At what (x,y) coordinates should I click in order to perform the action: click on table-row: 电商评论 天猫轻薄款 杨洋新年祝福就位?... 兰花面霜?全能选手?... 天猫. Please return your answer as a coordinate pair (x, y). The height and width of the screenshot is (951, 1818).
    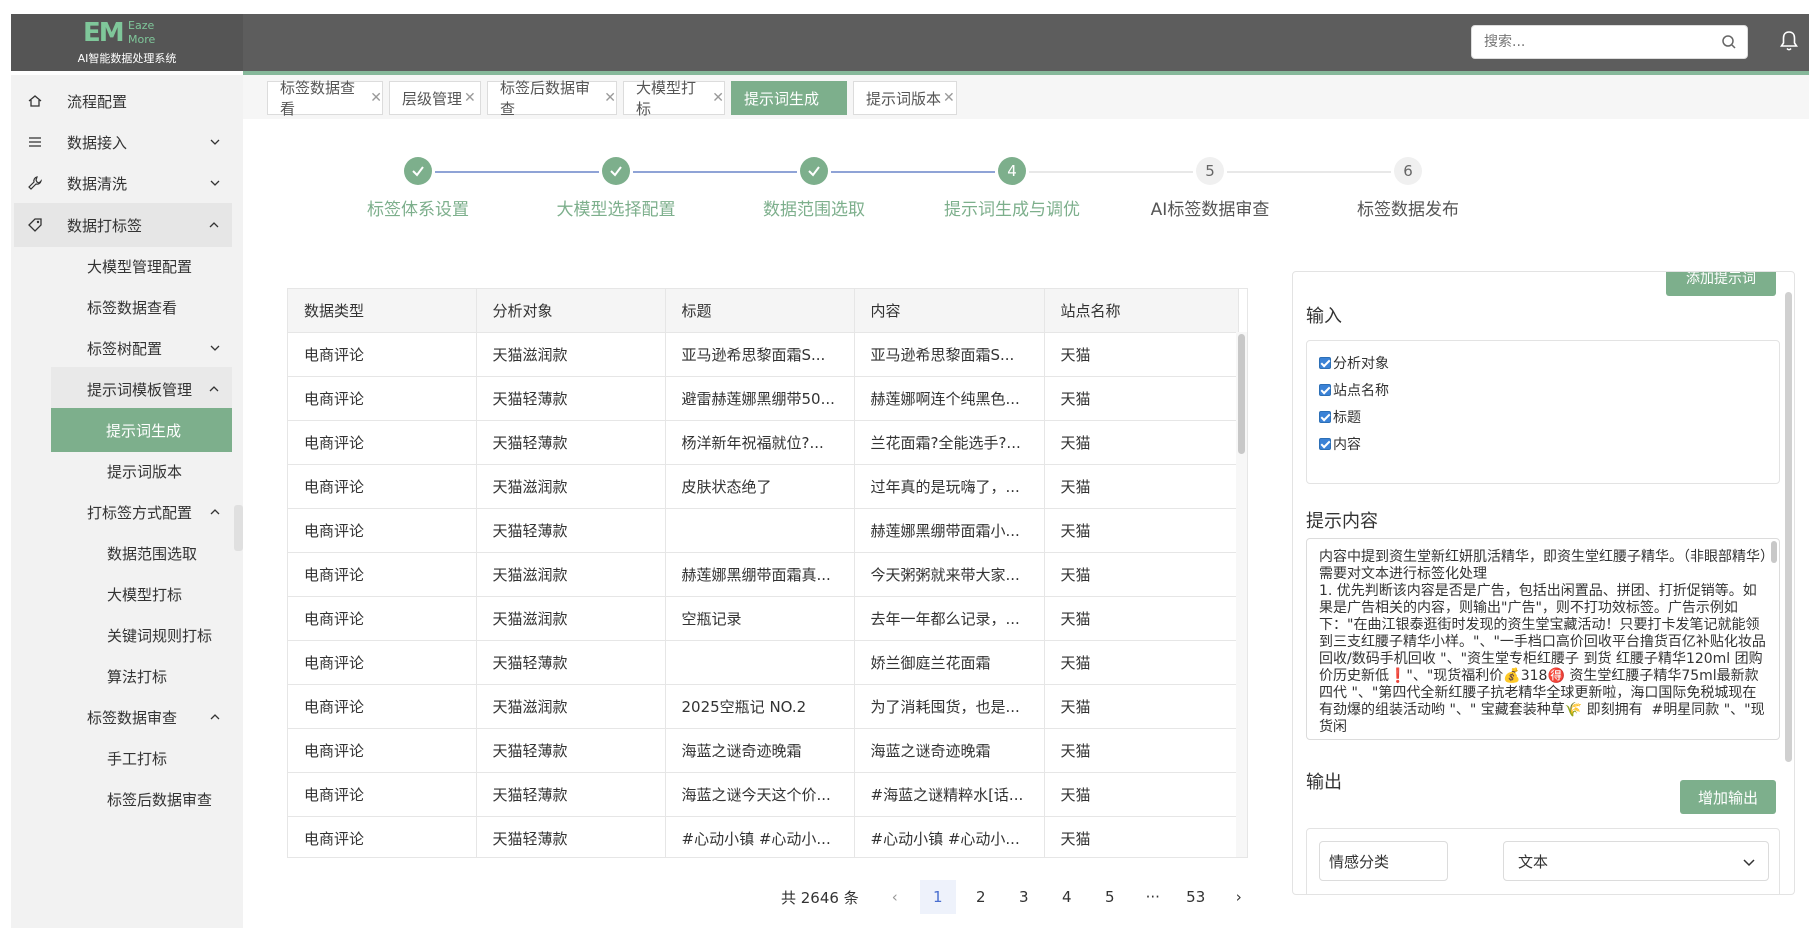
    Looking at the image, I should click on (763, 442).